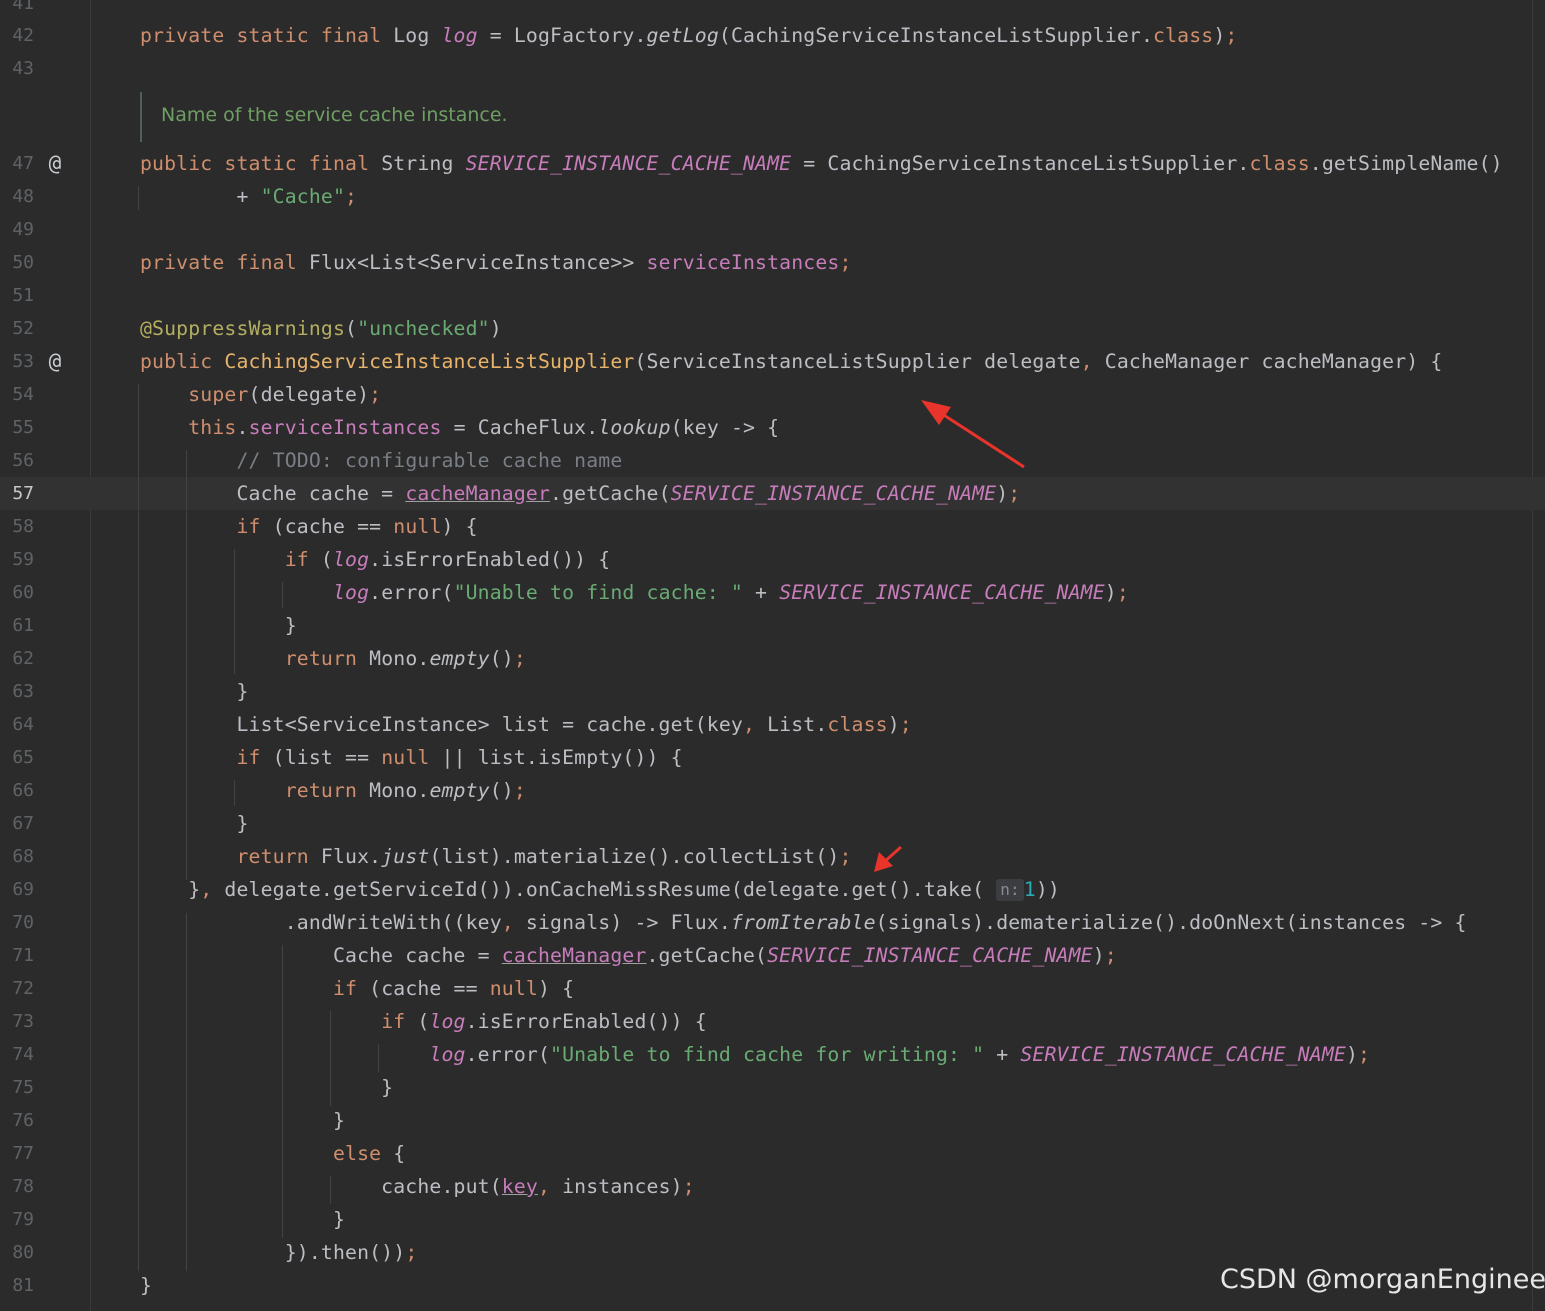 The image size is (1545, 1311). I want to click on watermark: CSDN @morganEngineer, so click(1382, 1279).